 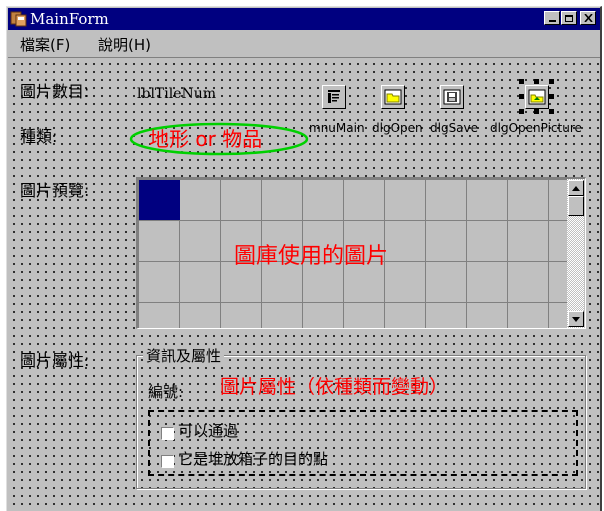 I want to click on app-icon, so click(x=19, y=19).